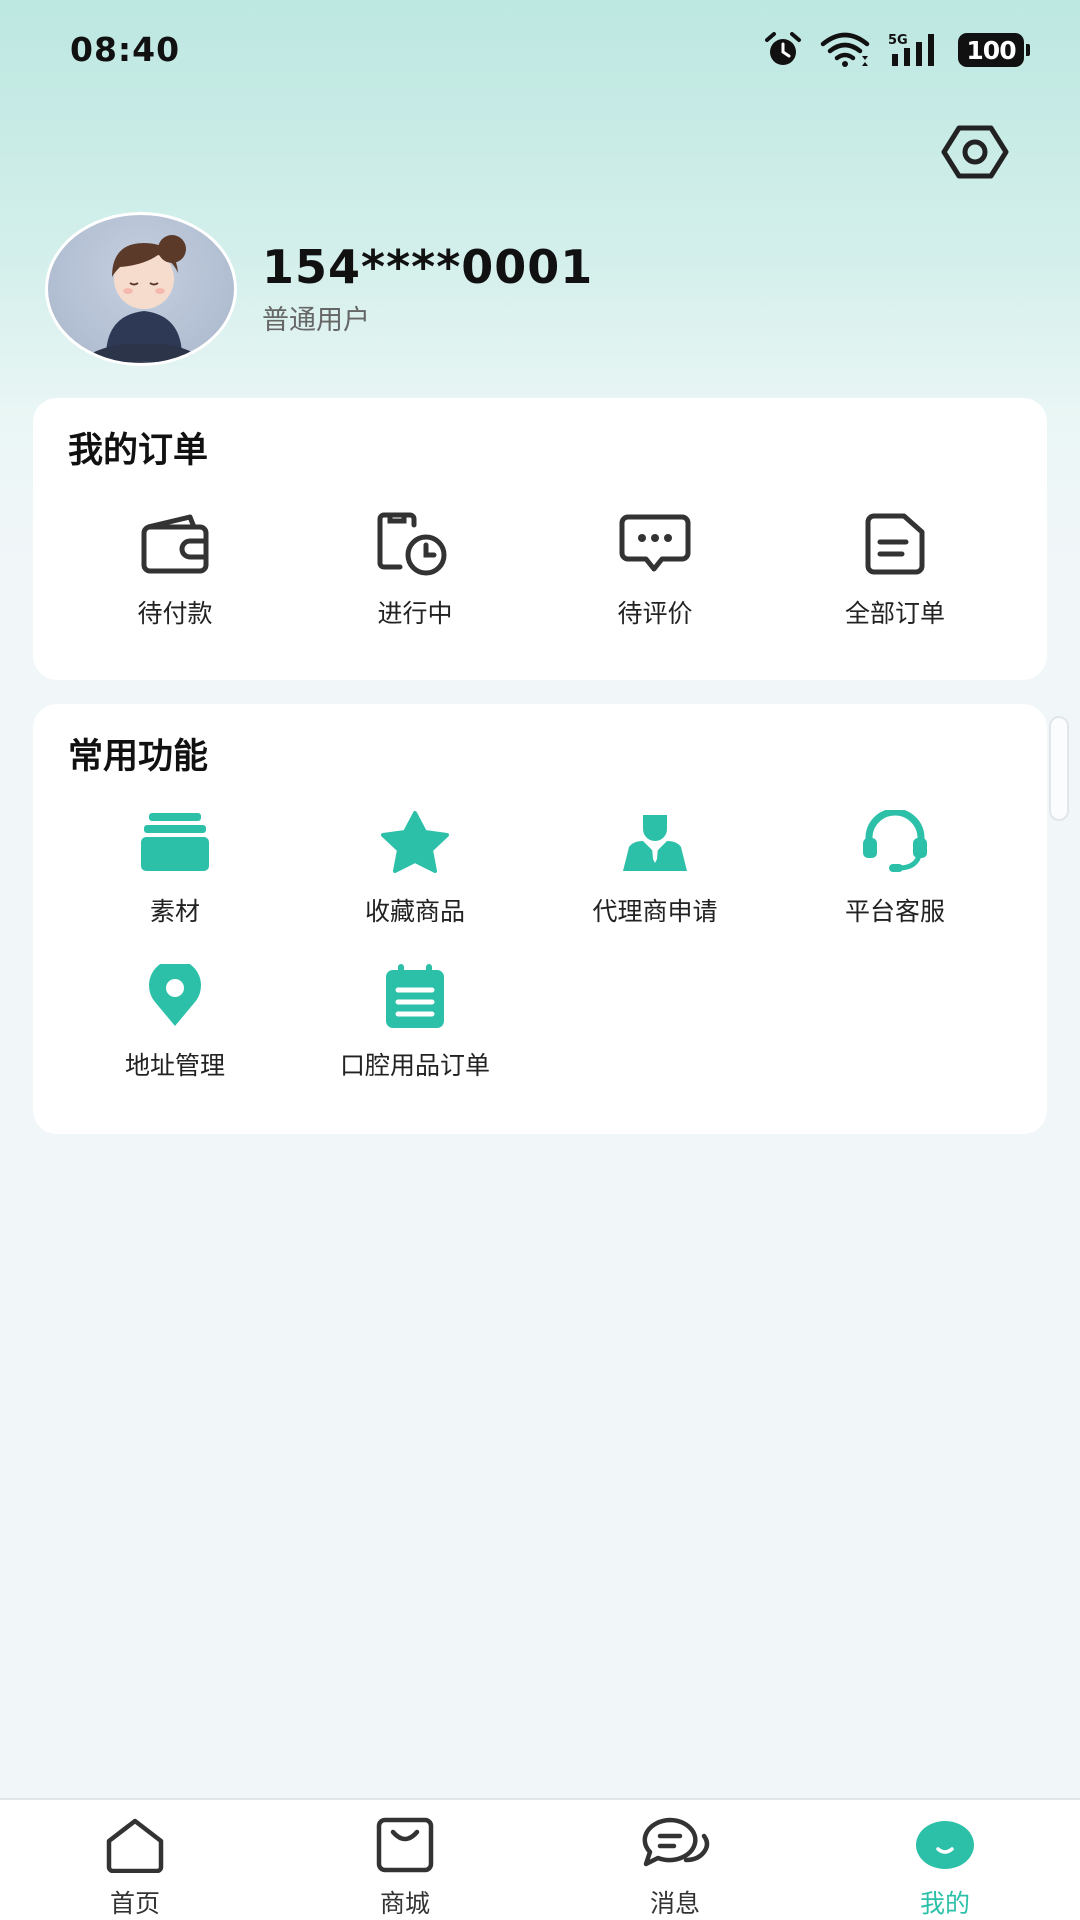  I want to click on nav-messages: 消息, so click(675, 1867).